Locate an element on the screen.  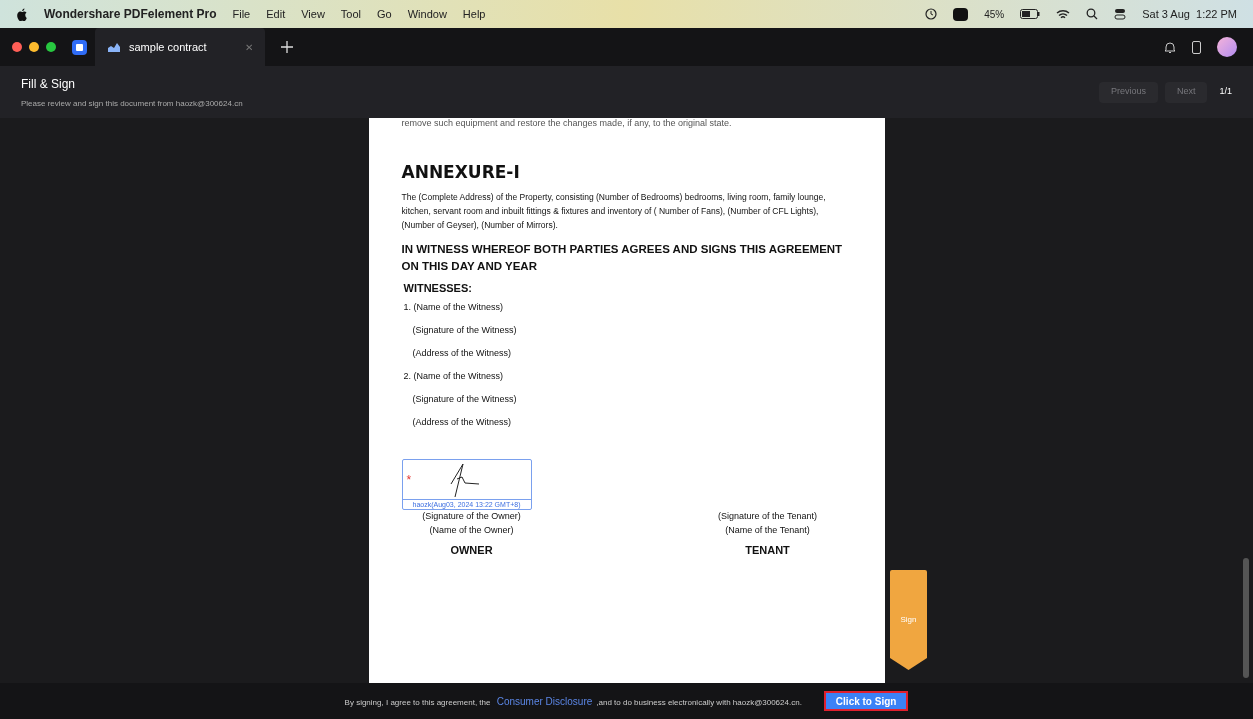
search-icon is located at coordinates (1092, 14).